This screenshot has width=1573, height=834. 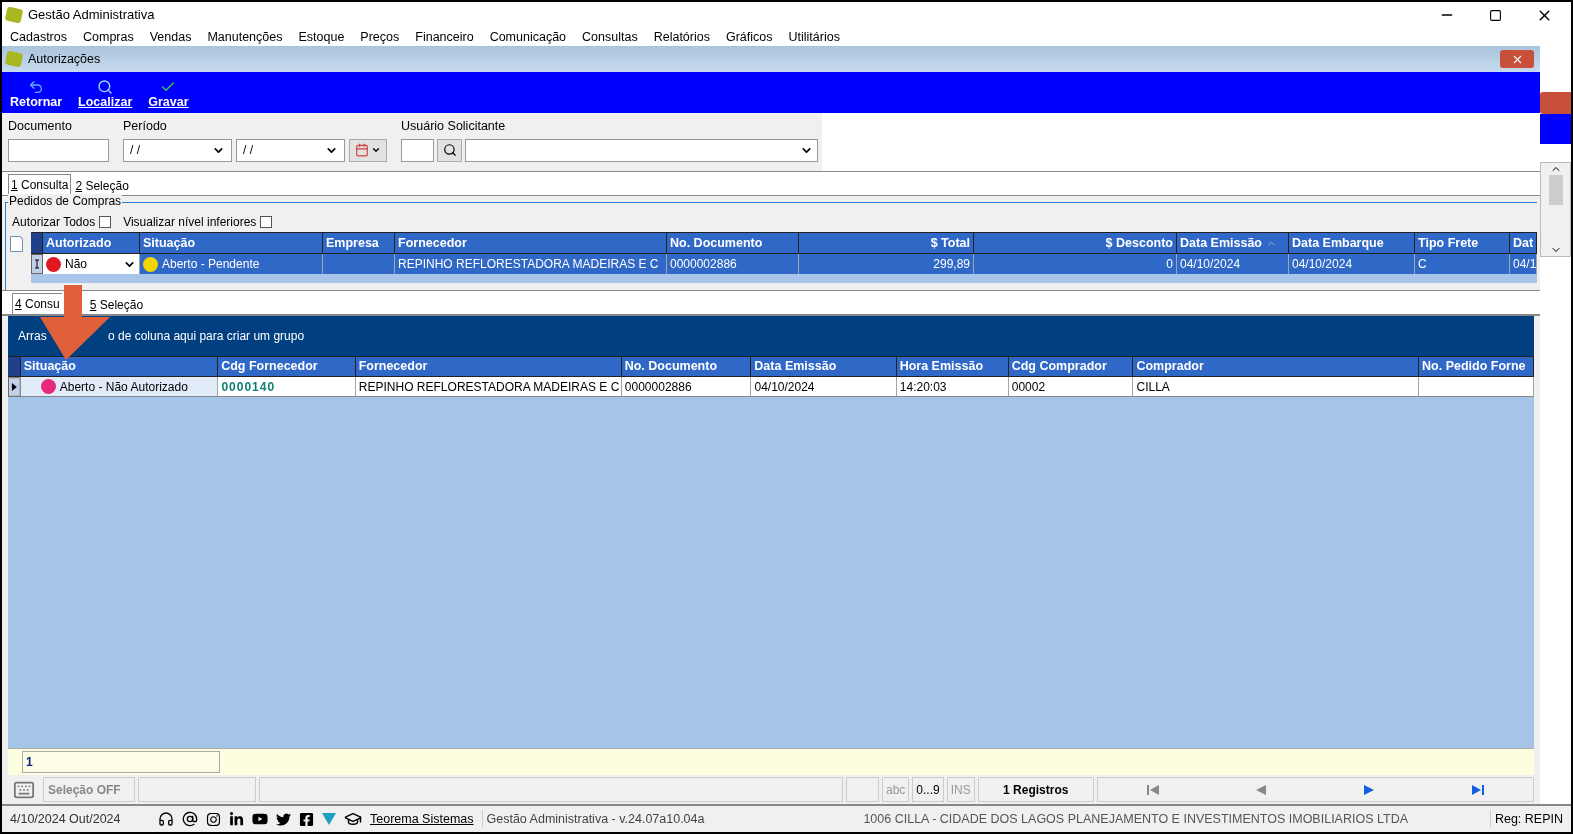 I want to click on window-title: Autorizações, so click(x=64, y=59).